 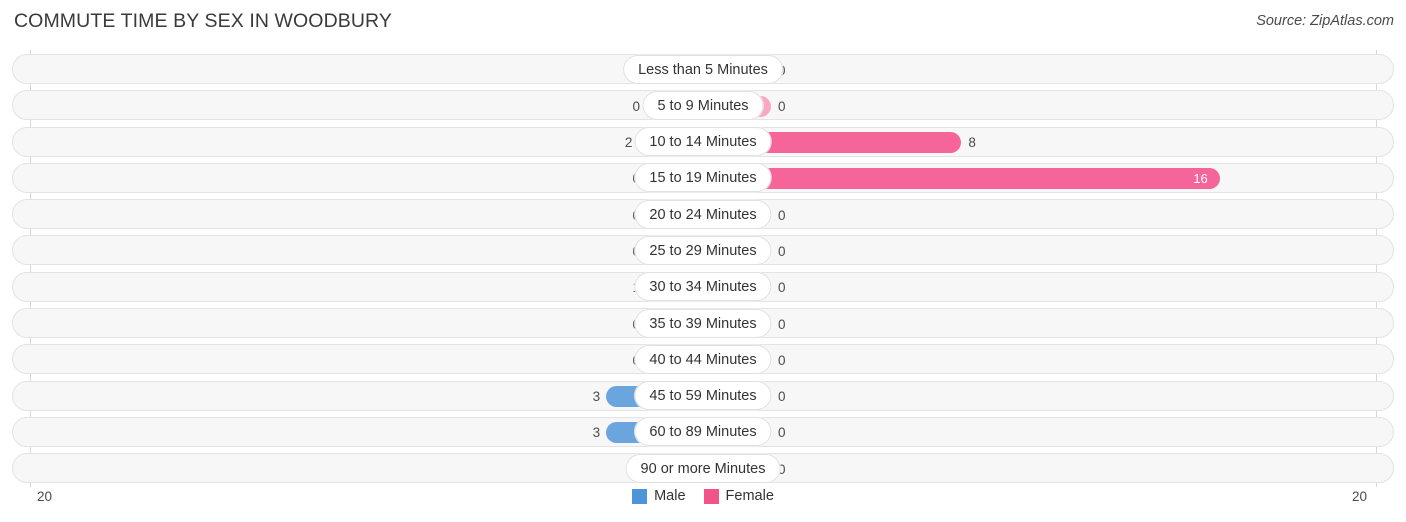 I want to click on chart-row: 00Less than 5 Minutes, so click(x=703, y=69).